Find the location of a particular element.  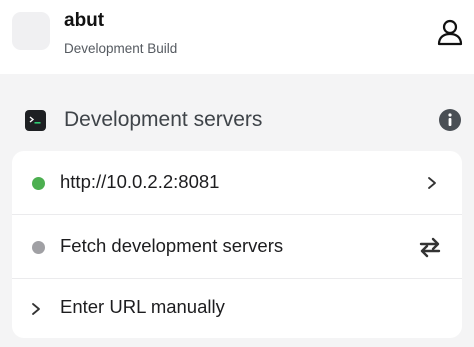

section-title: Development servers is located at coordinates (163, 119).